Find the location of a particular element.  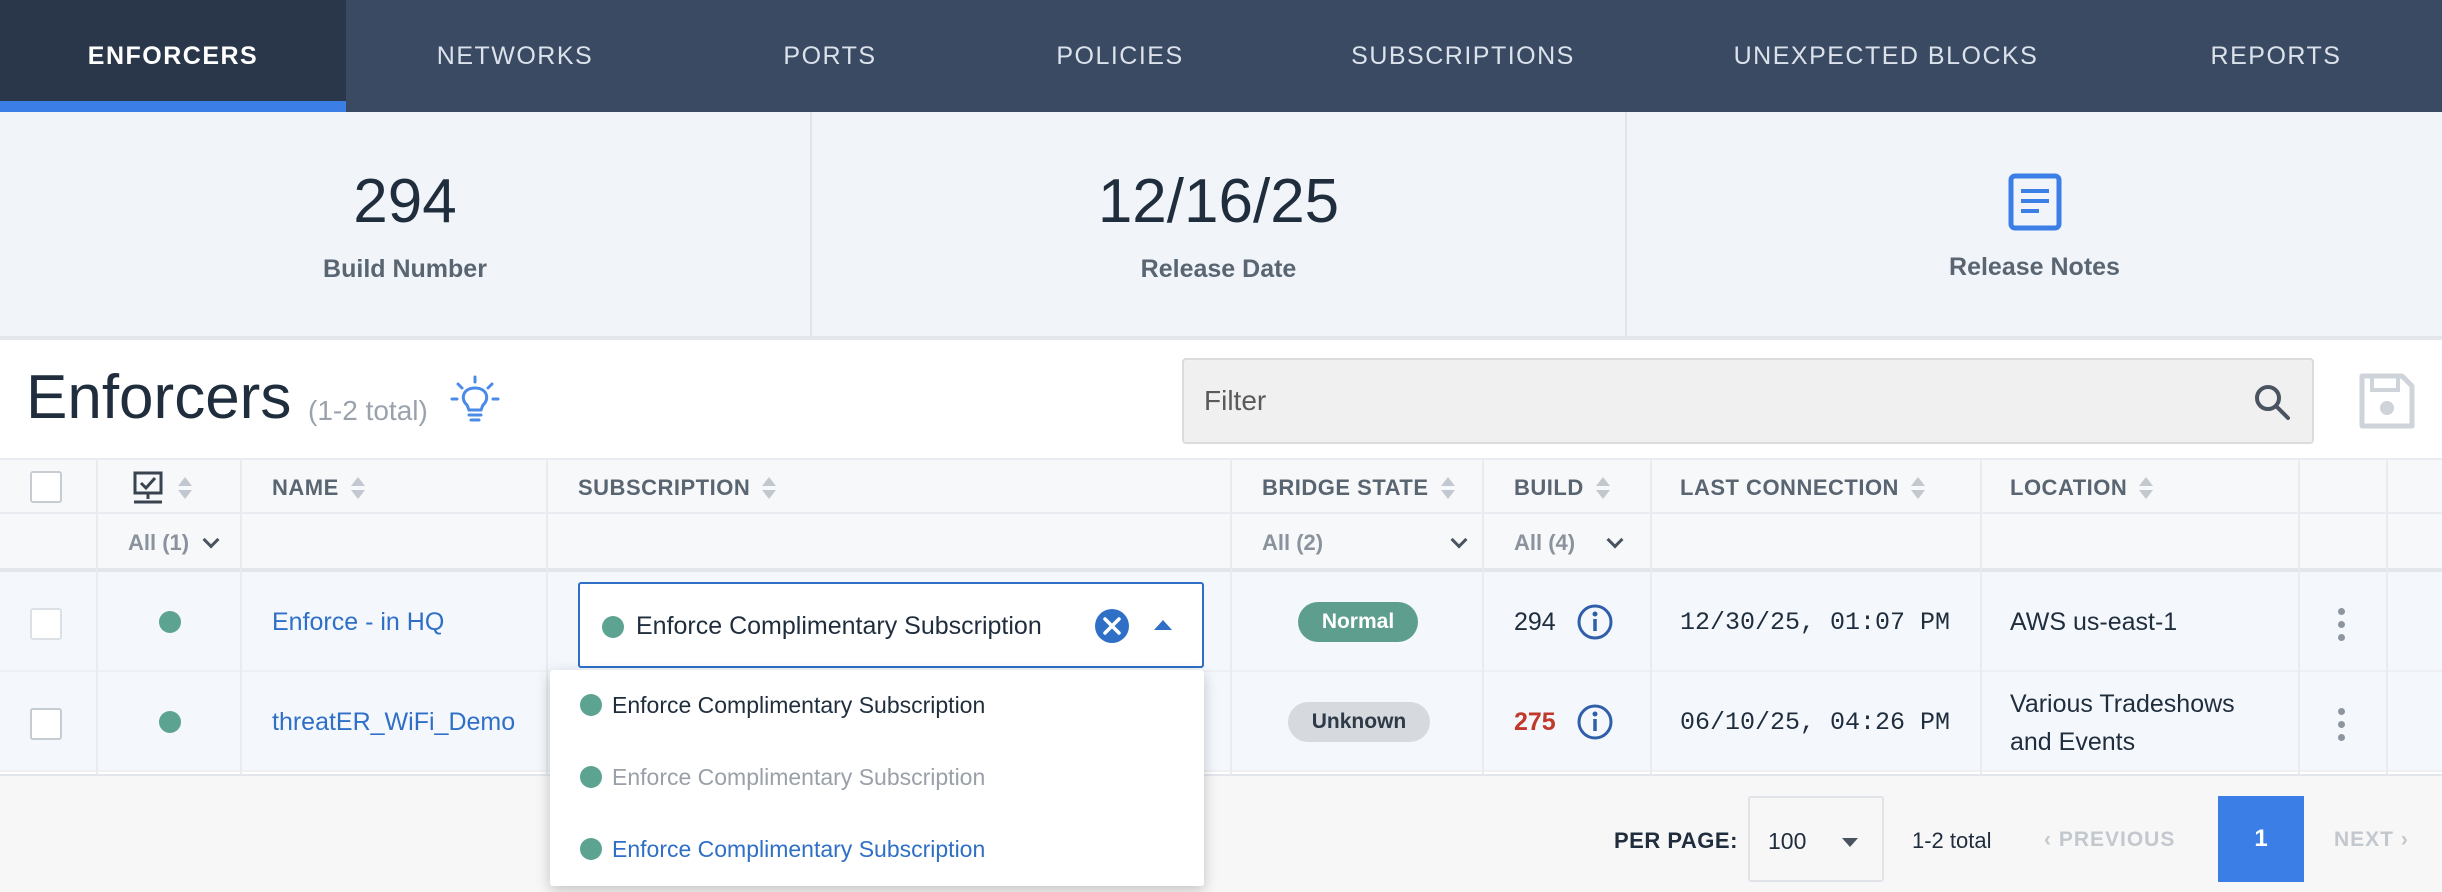

subscription-select: Enforce Complimentary Subscription is located at coordinates (891, 625).